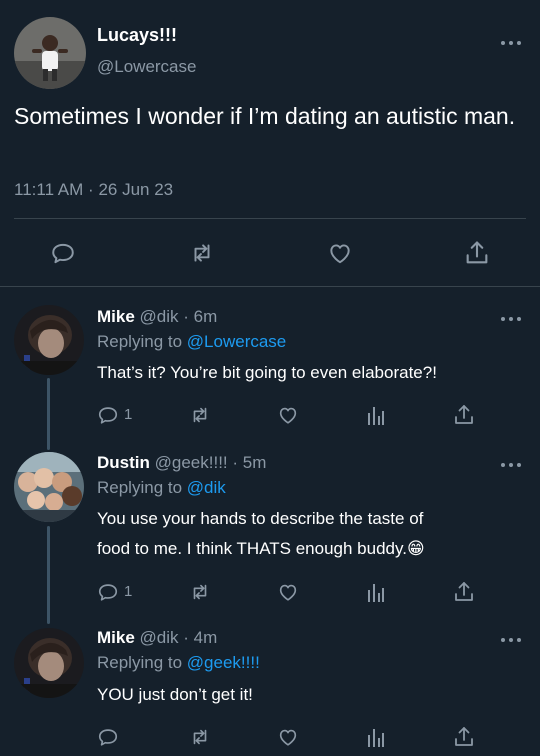 The width and height of the screenshot is (540, 756). Describe the element at coordinates (175, 694) in the screenshot. I see `reply-text: YOU just don’t get it!` at that location.